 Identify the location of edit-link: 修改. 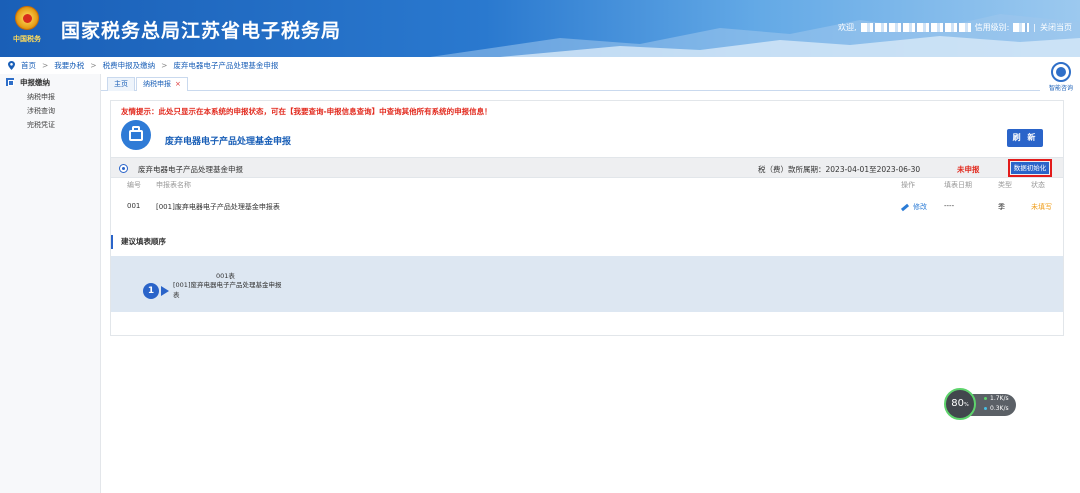
(913, 207).